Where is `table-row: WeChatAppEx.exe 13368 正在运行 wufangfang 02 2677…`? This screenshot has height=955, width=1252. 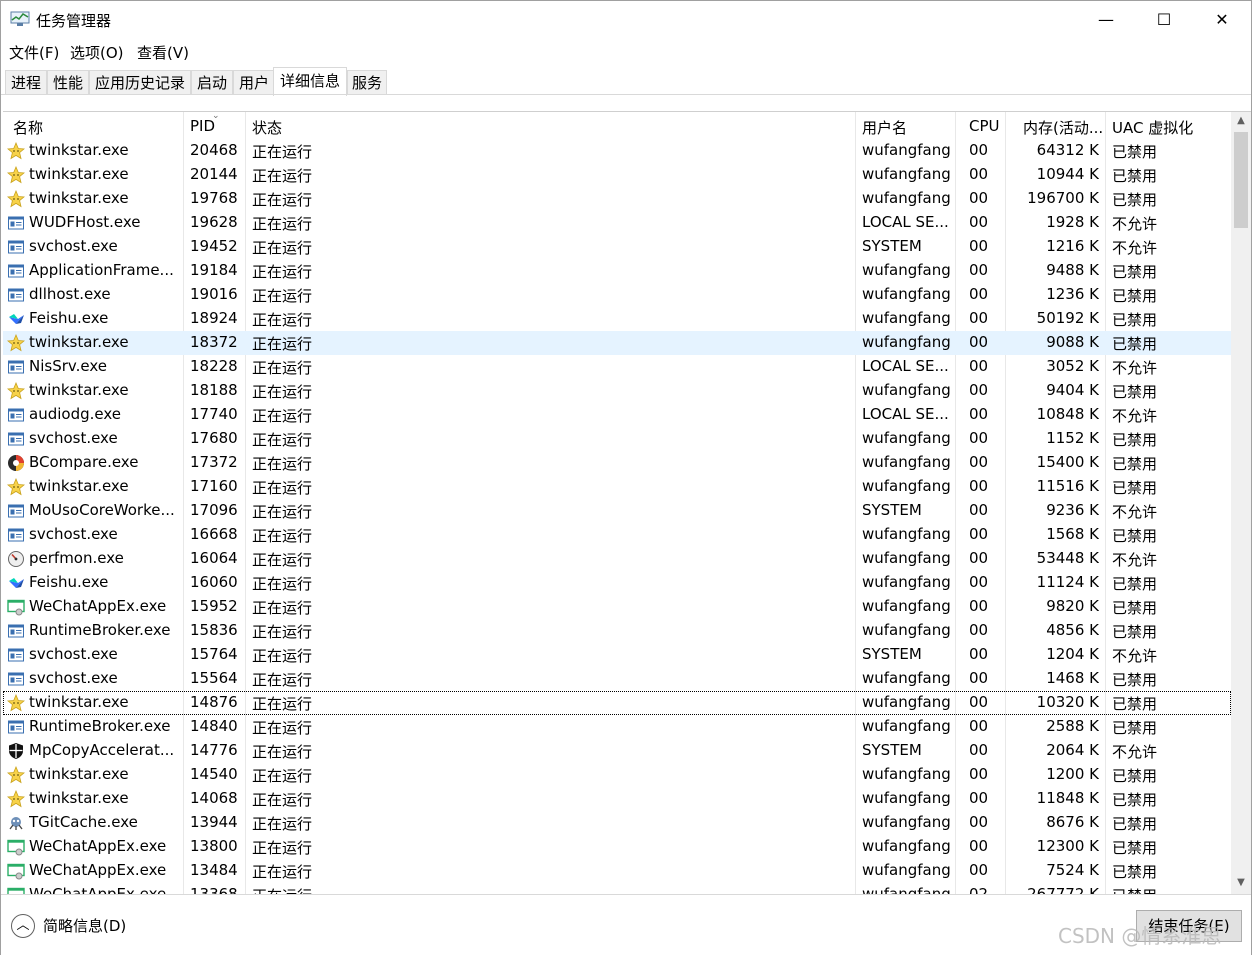
table-row: WeChatAppEx.exe 13368 正在运行 wufangfang 02 2677… is located at coordinates (617, 888).